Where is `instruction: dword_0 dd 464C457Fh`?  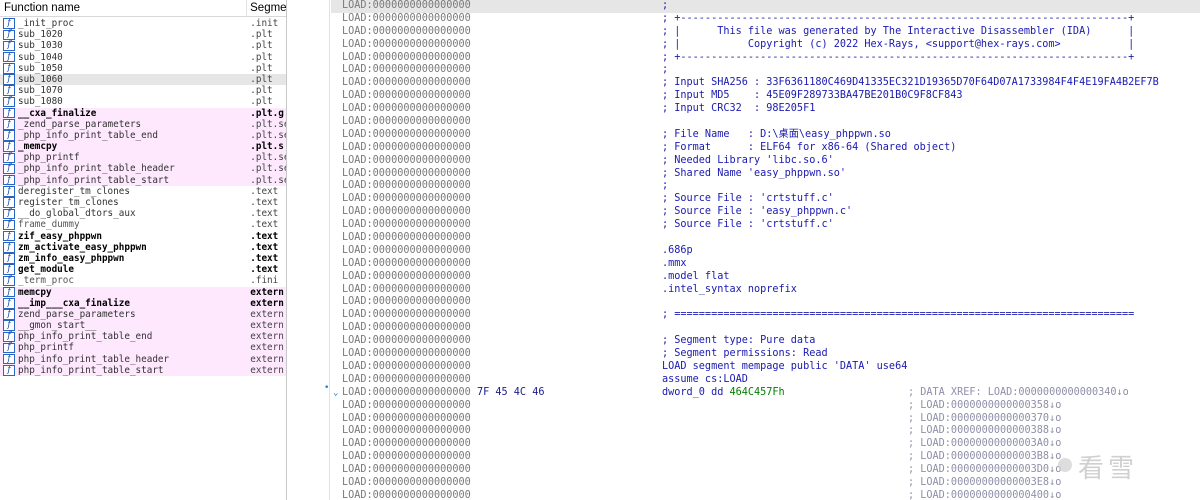
instruction: dword_0 dd 464C457Fh is located at coordinates (723, 393).